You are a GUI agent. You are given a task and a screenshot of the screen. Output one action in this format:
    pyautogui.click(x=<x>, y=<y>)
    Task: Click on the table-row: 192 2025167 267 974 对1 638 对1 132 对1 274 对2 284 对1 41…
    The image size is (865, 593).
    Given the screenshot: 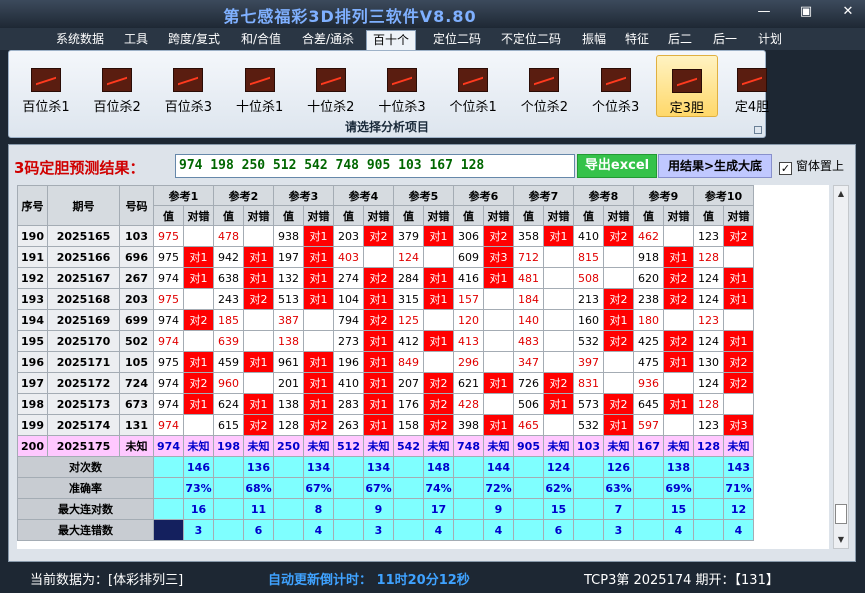 What is the action you would take?
    pyautogui.click(x=385, y=278)
    